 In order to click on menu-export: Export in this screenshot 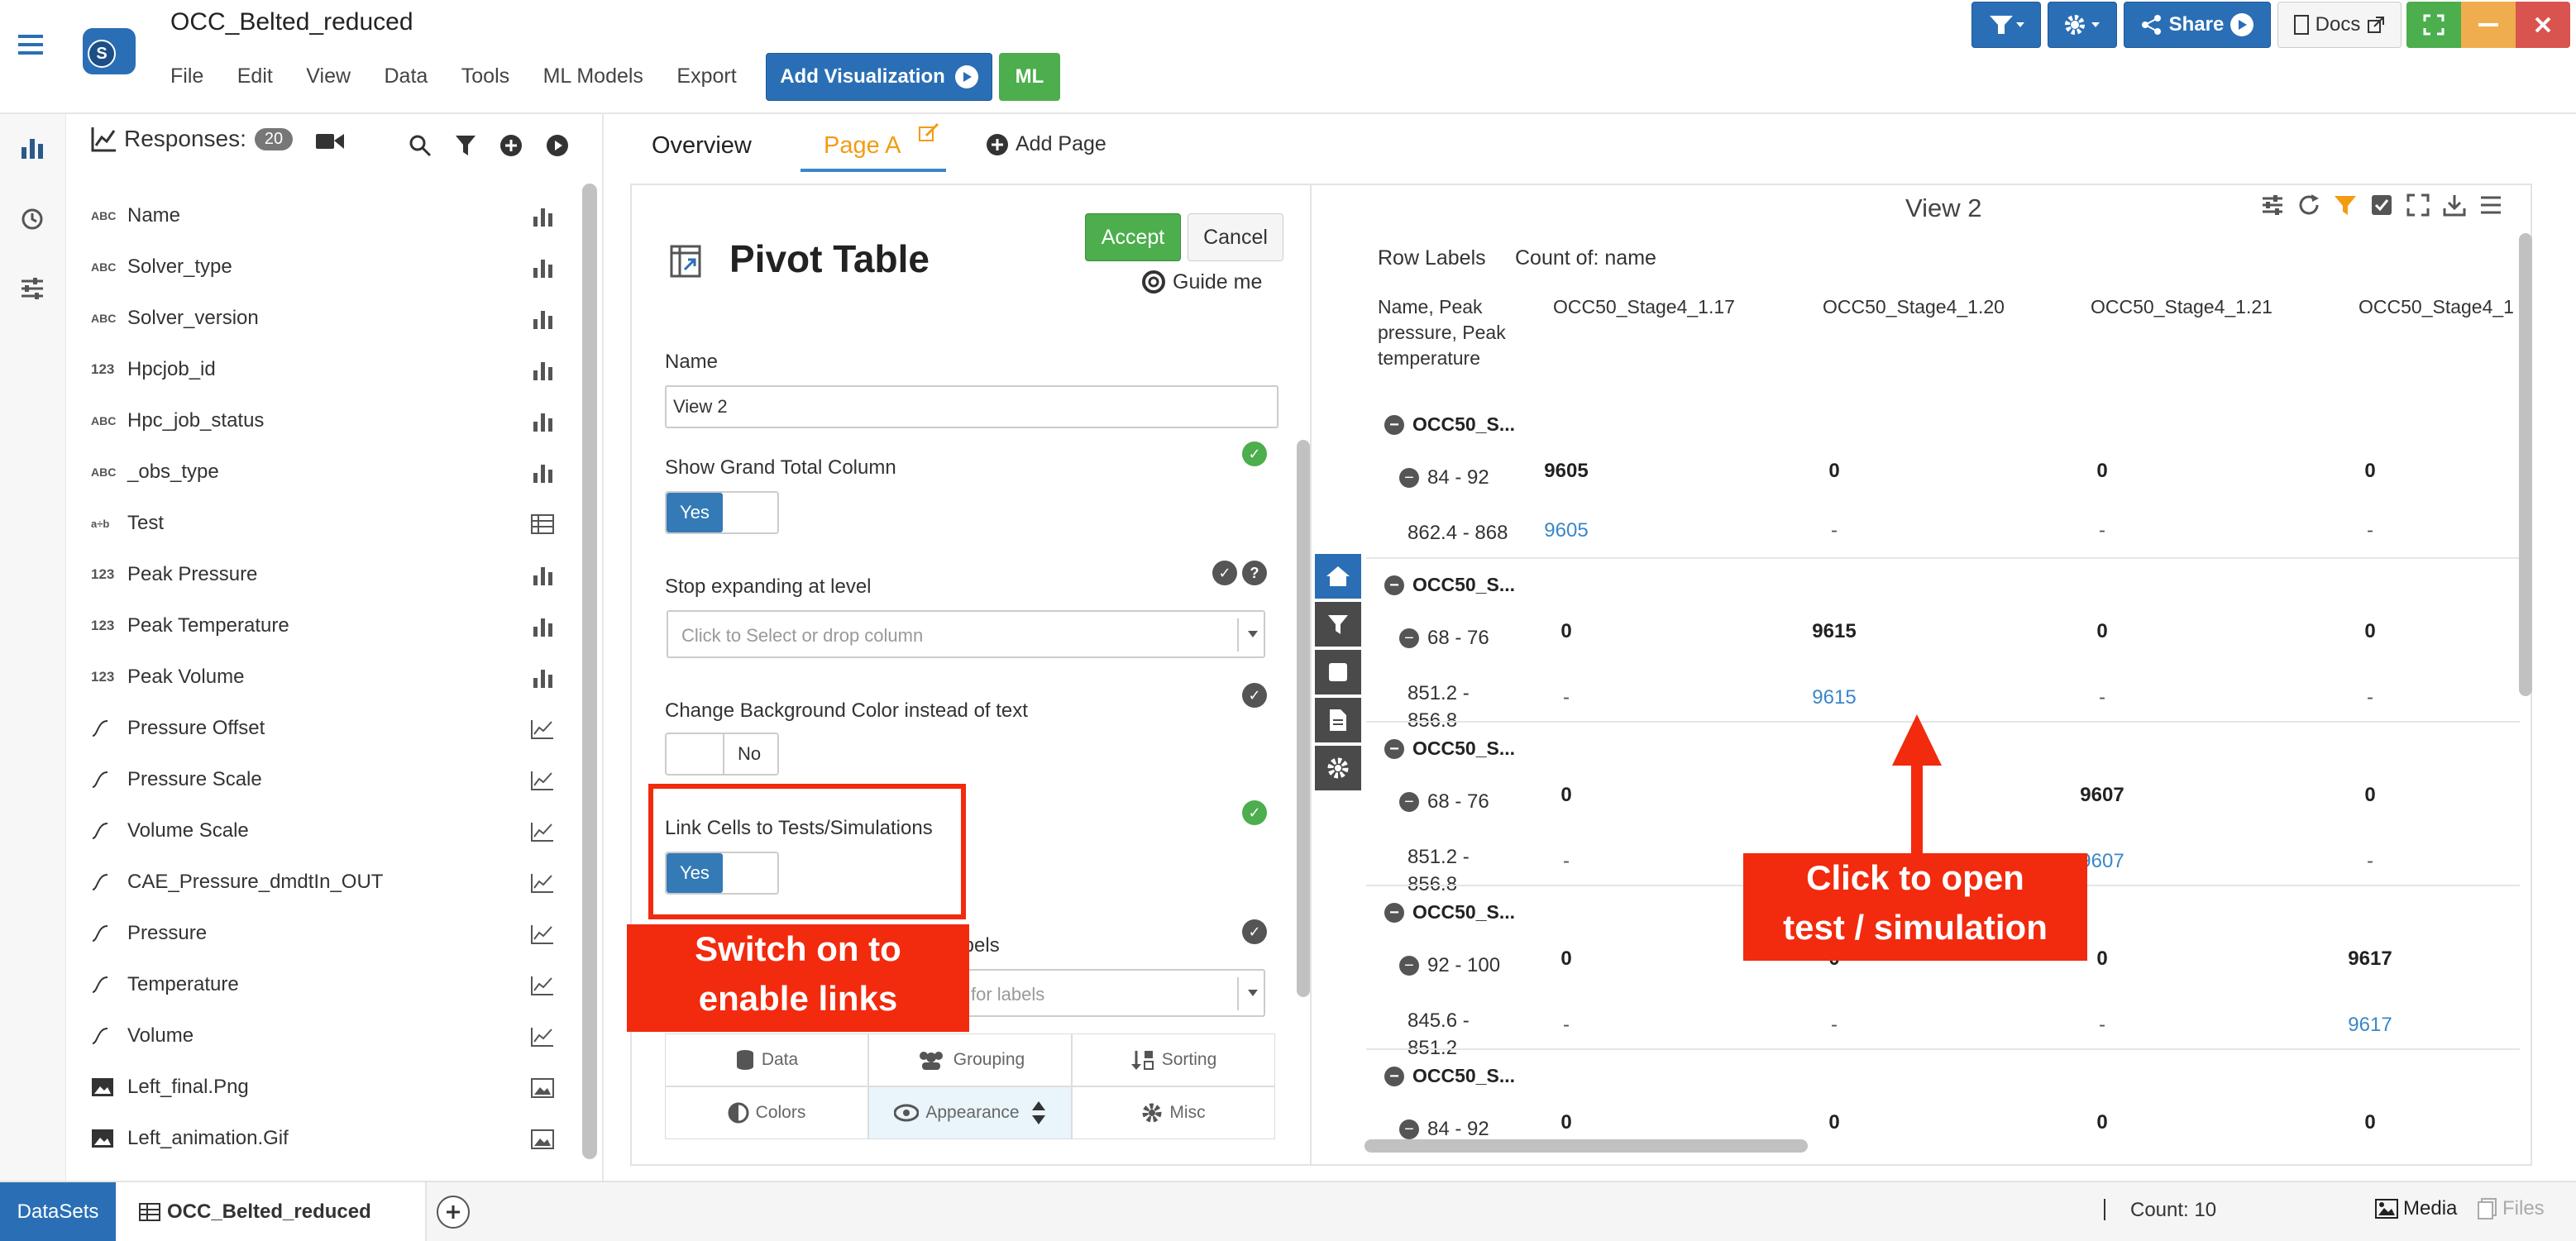, I will do `click(706, 76)`.